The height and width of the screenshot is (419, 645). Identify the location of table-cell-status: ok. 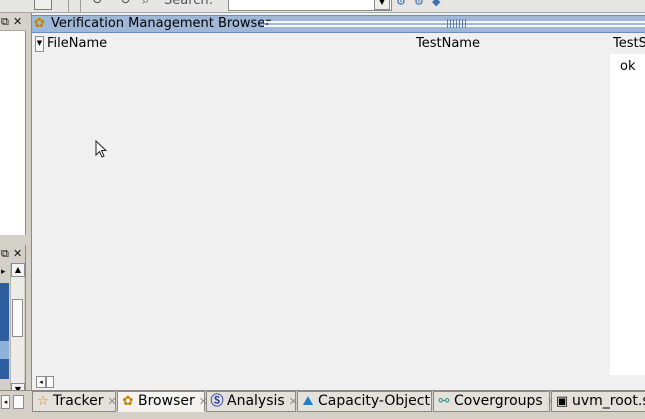
(627, 66).